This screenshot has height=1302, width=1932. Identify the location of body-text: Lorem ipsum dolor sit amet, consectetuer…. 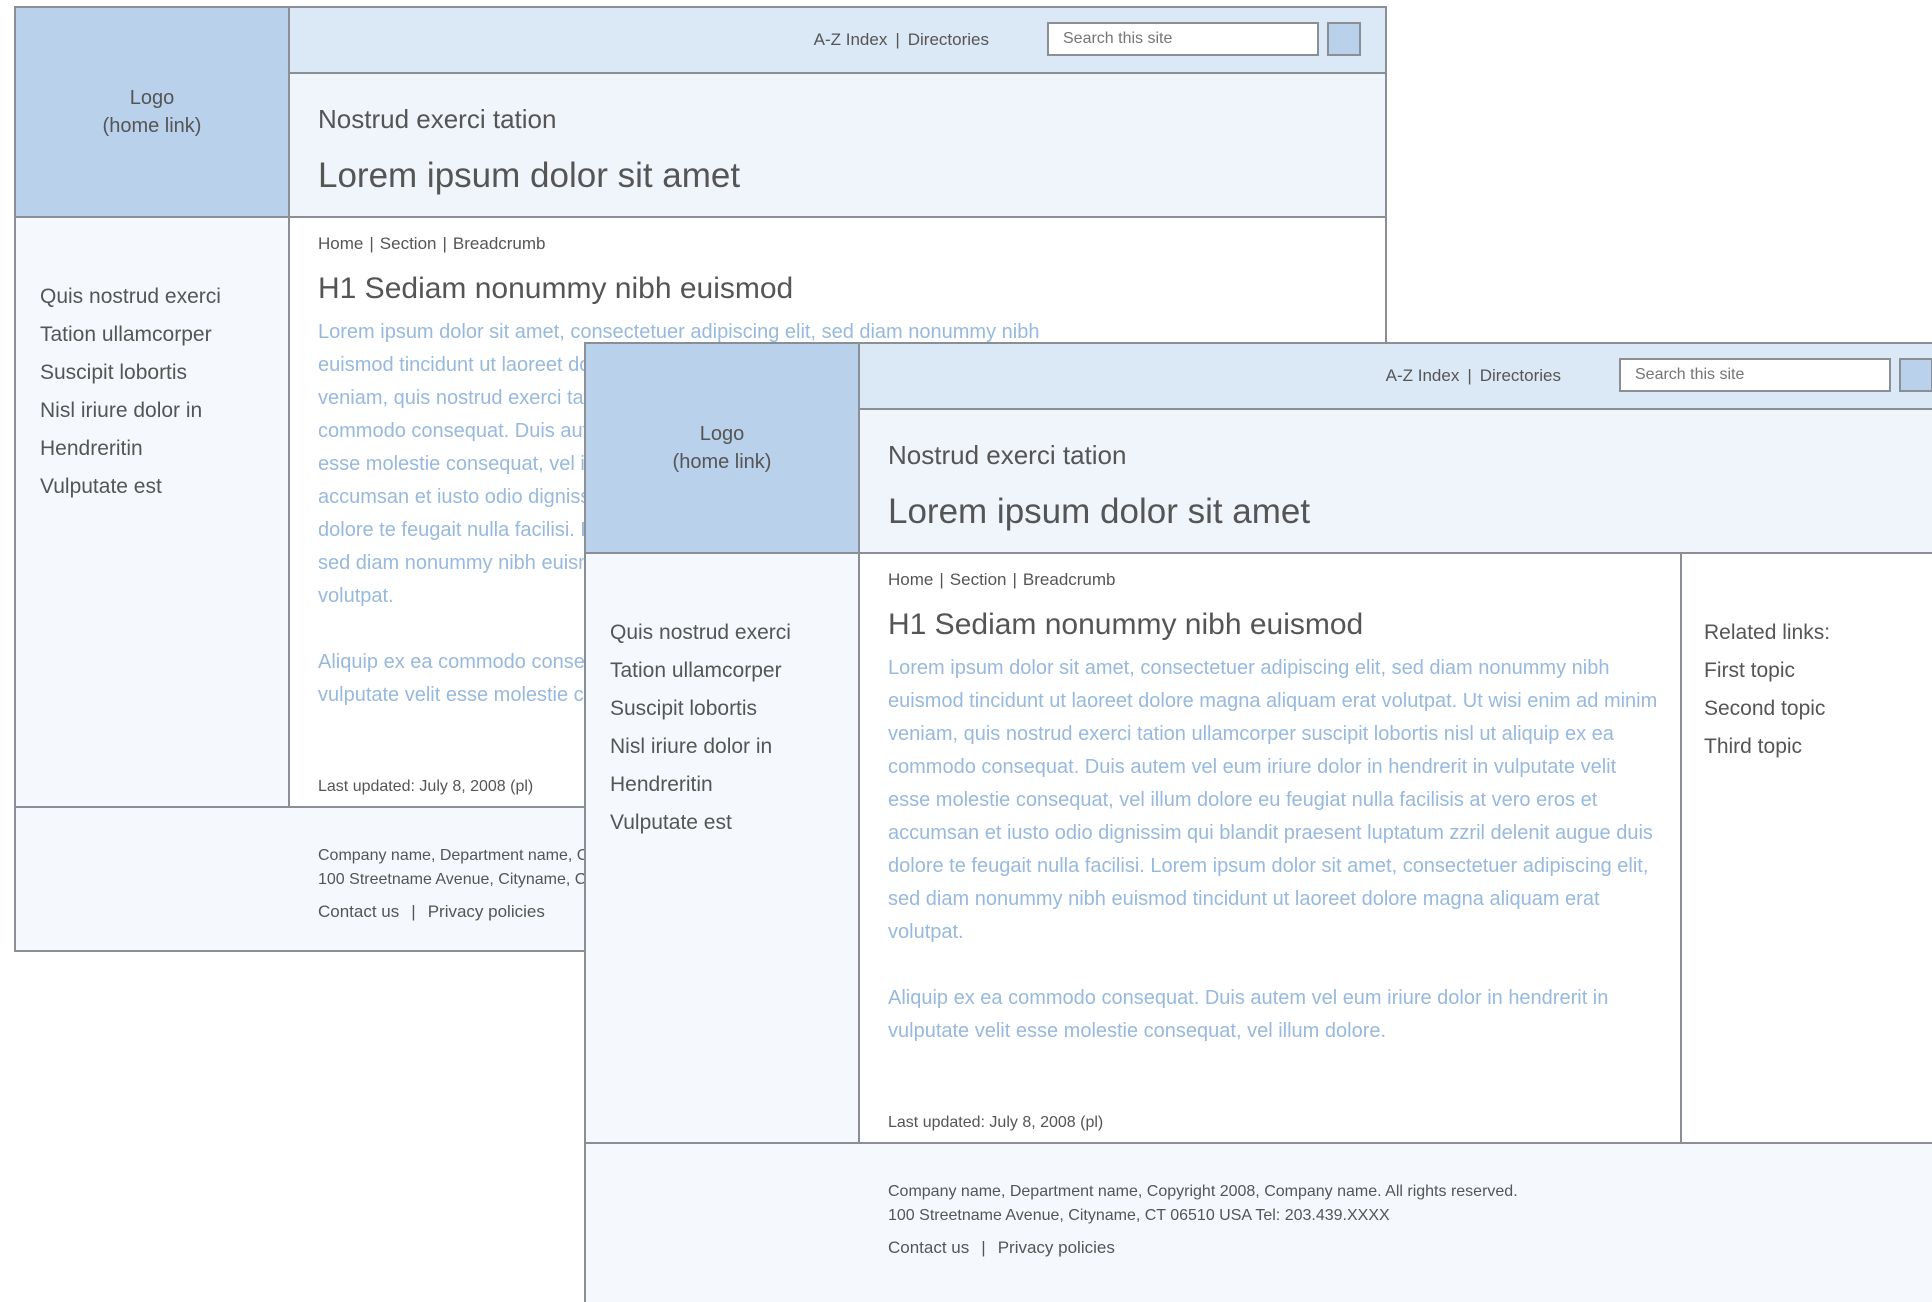
(1273, 866).